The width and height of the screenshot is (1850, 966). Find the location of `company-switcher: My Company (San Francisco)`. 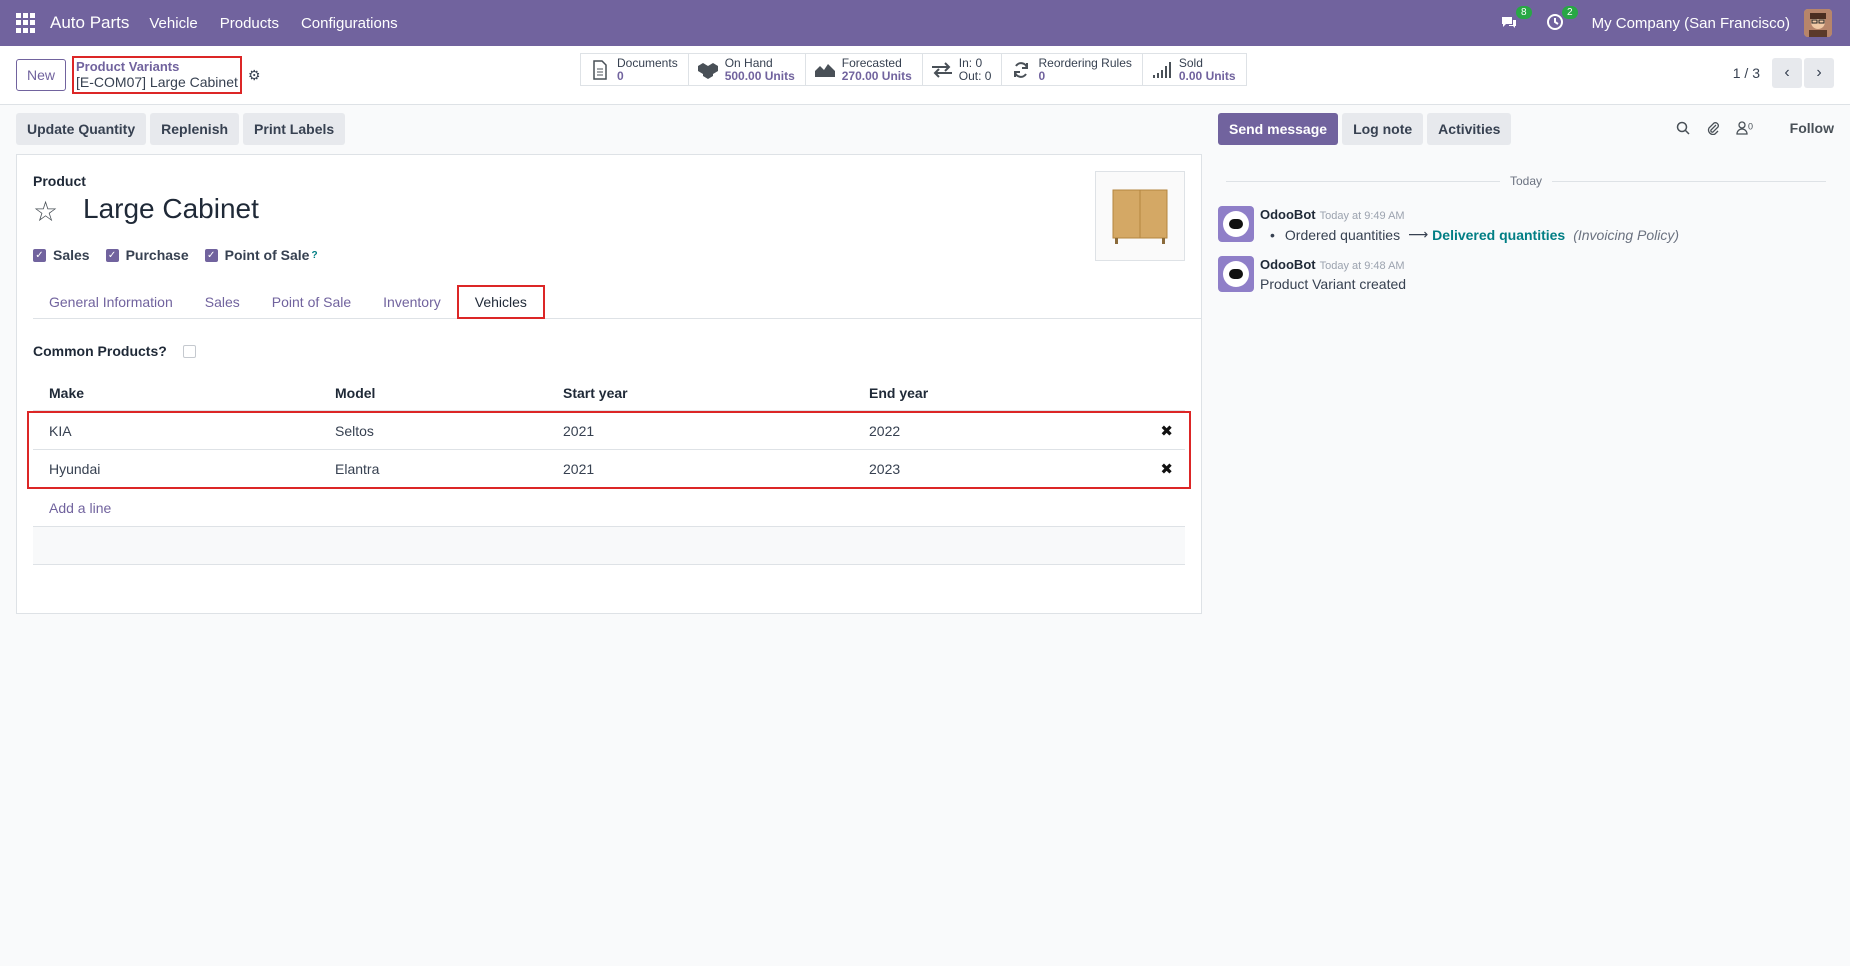

company-switcher: My Company (San Francisco) is located at coordinates (1691, 23).